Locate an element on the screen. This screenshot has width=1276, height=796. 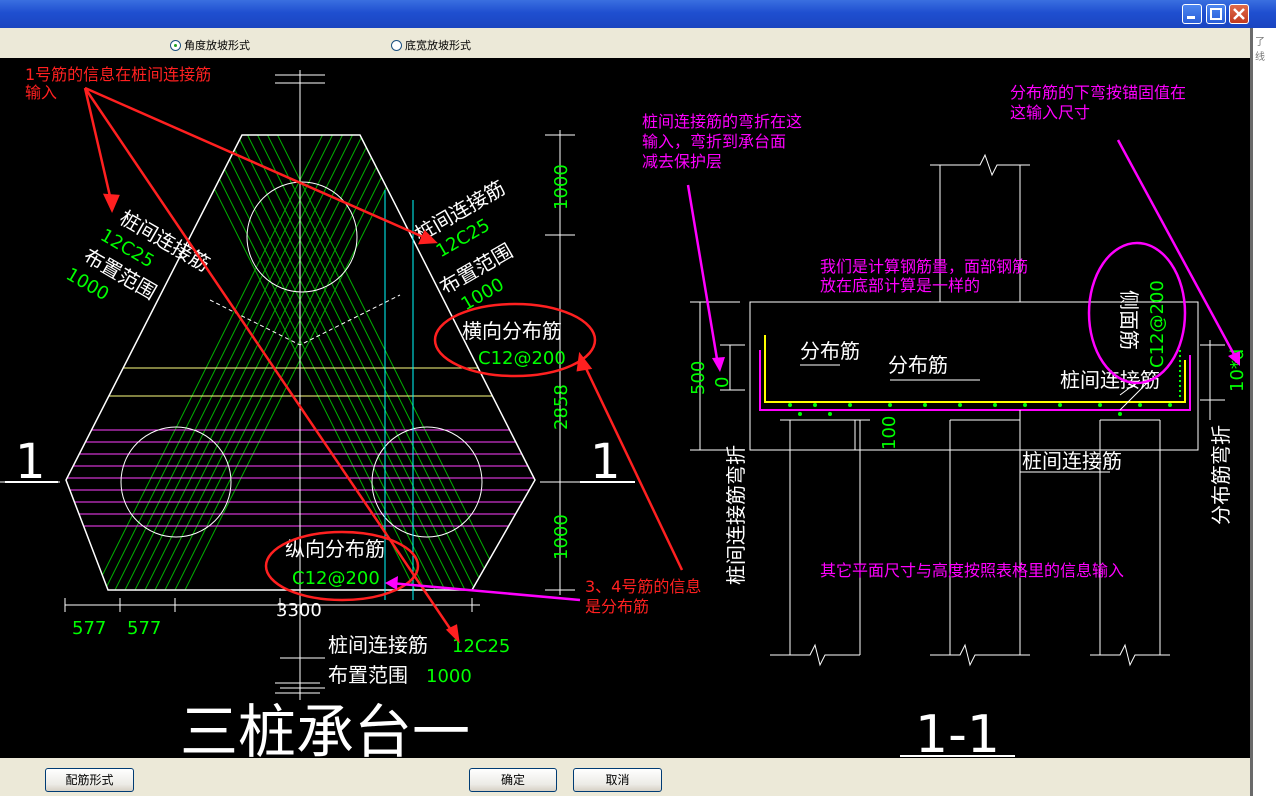
dim-height: 500 is located at coordinates (698, 378).